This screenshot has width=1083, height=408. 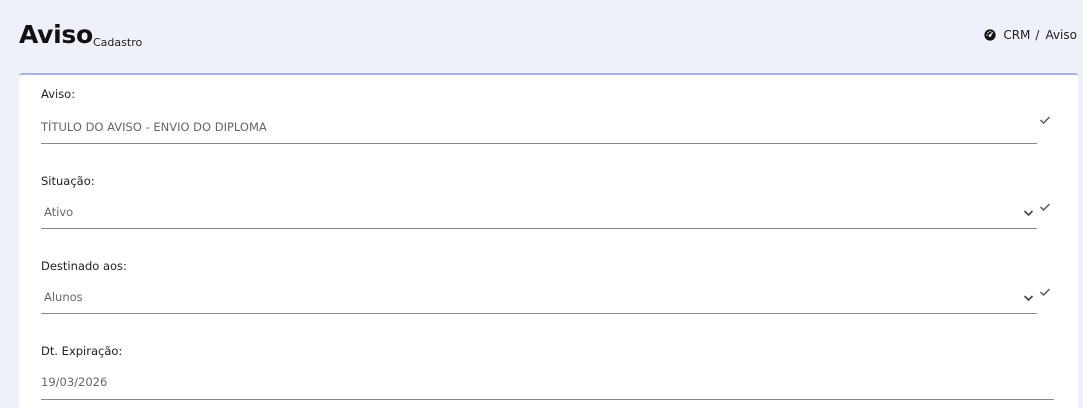 I want to click on destinado-field: Destinado aos: Alunos, so click(x=551, y=289).